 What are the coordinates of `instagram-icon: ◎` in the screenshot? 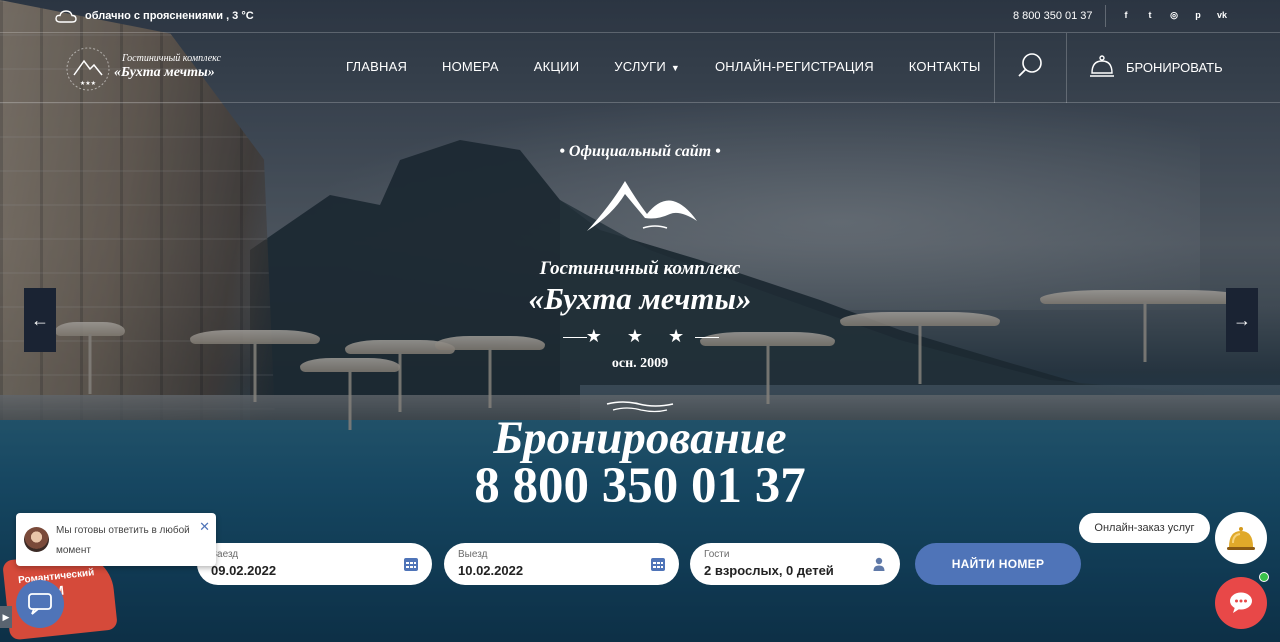 It's located at (1174, 15).